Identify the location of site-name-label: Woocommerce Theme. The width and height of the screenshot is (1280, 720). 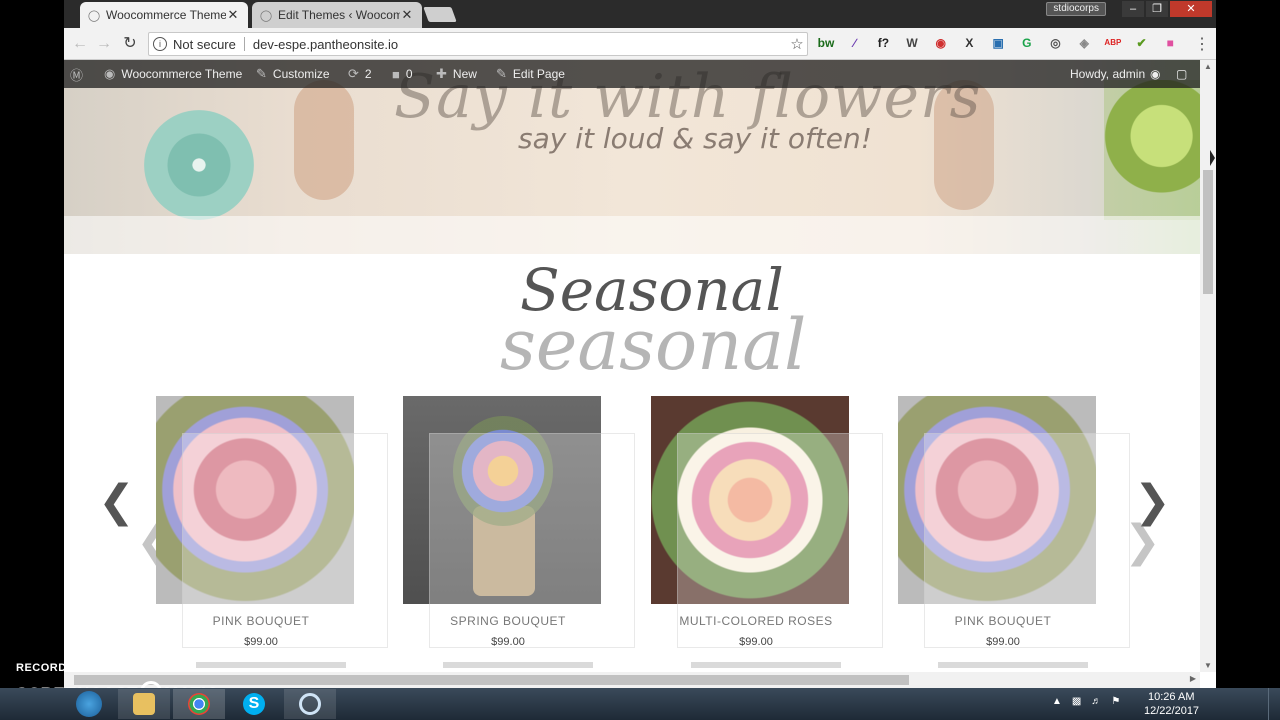
(182, 74).